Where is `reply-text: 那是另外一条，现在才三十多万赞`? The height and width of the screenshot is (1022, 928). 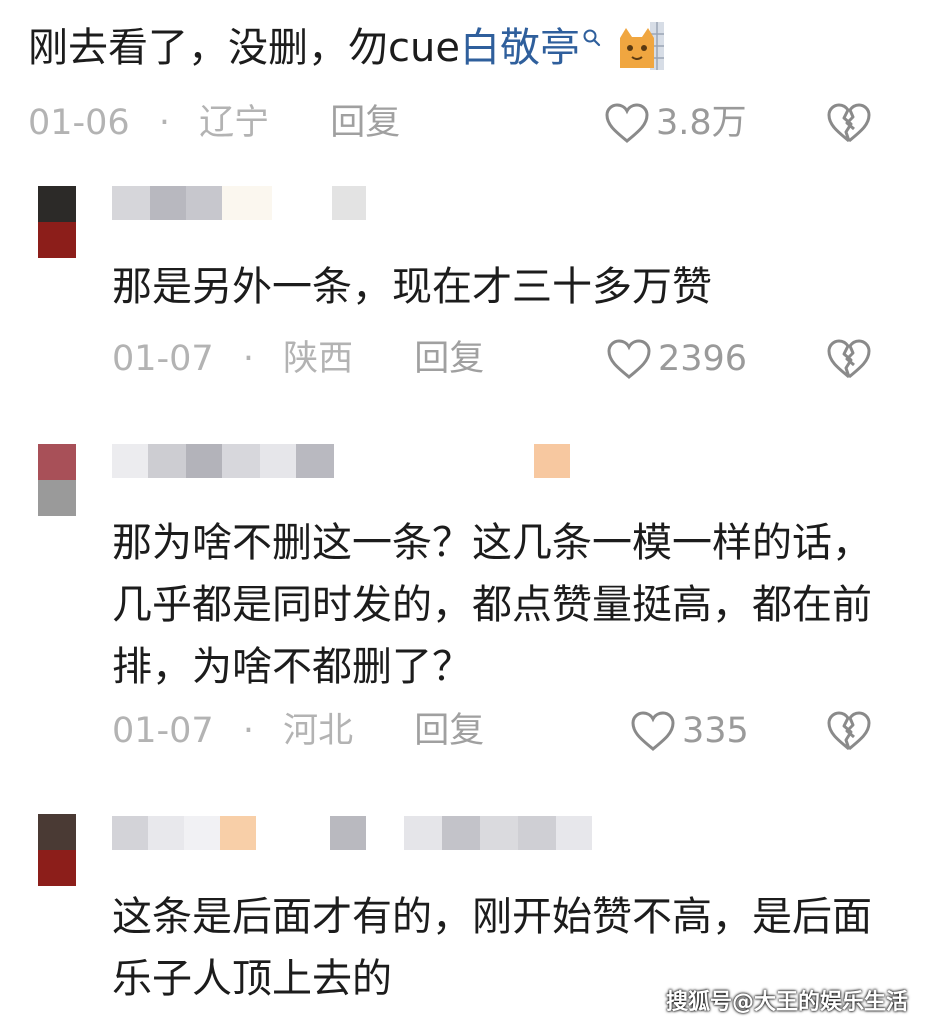
reply-text: 那是另外一条，现在才三十多万赞 is located at coordinates (412, 287).